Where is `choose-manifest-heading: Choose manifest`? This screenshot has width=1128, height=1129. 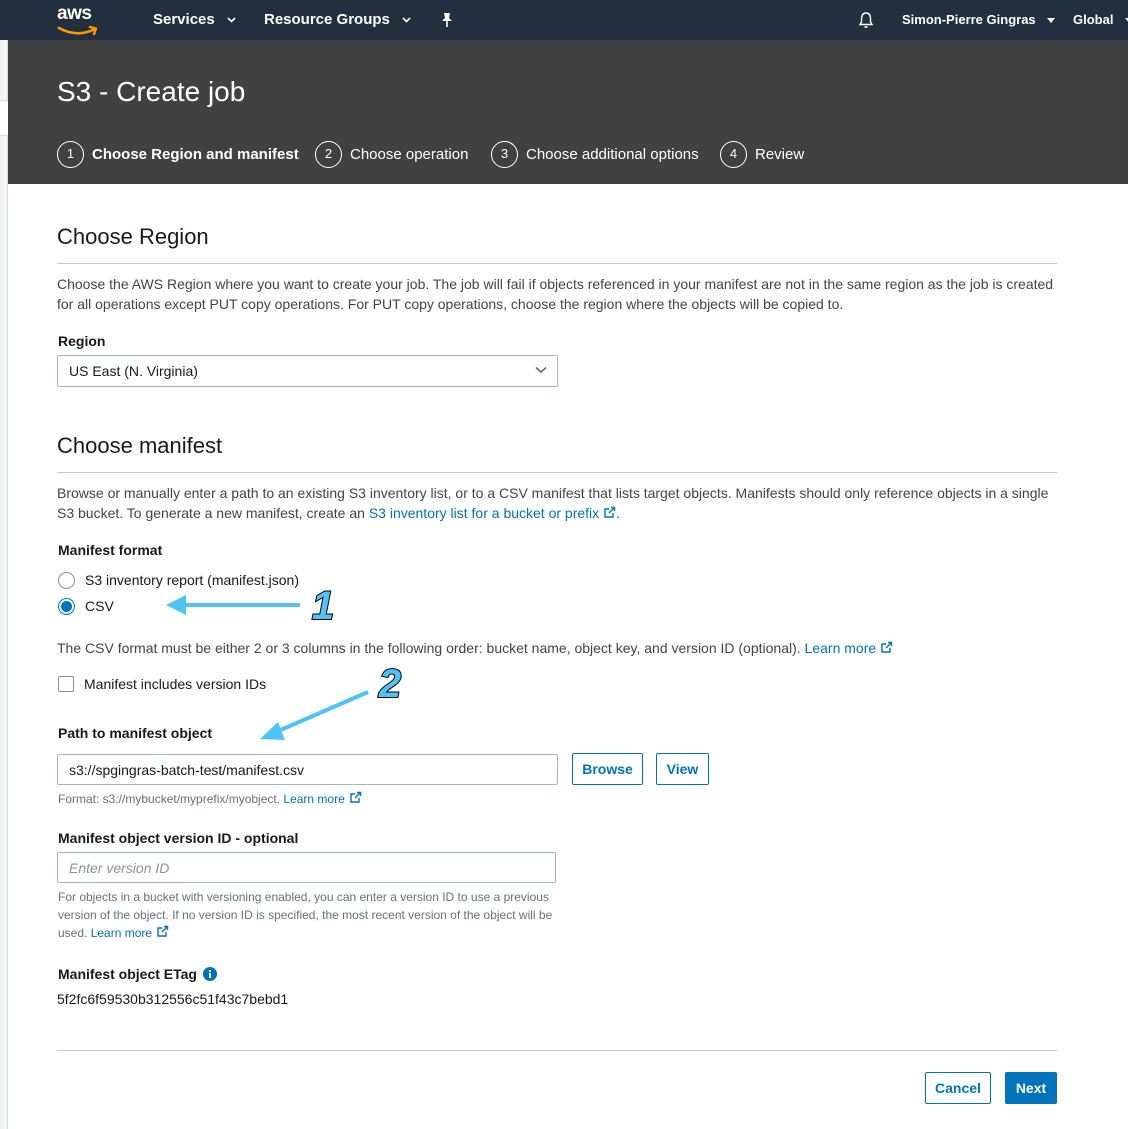 choose-manifest-heading: Choose manifest is located at coordinates (140, 445).